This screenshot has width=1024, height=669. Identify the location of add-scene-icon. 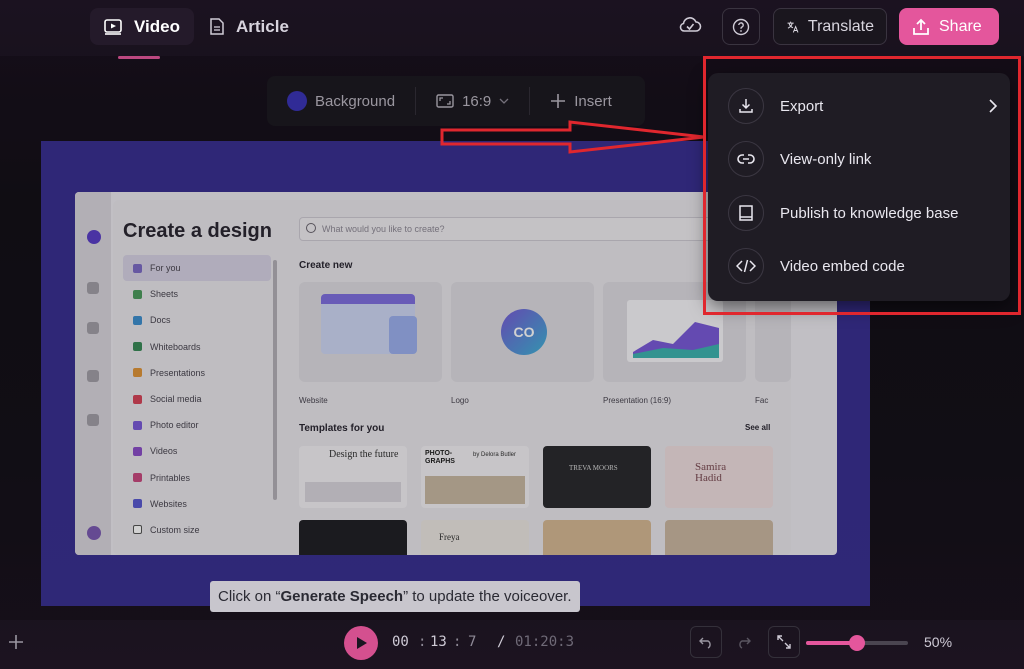
(16, 644).